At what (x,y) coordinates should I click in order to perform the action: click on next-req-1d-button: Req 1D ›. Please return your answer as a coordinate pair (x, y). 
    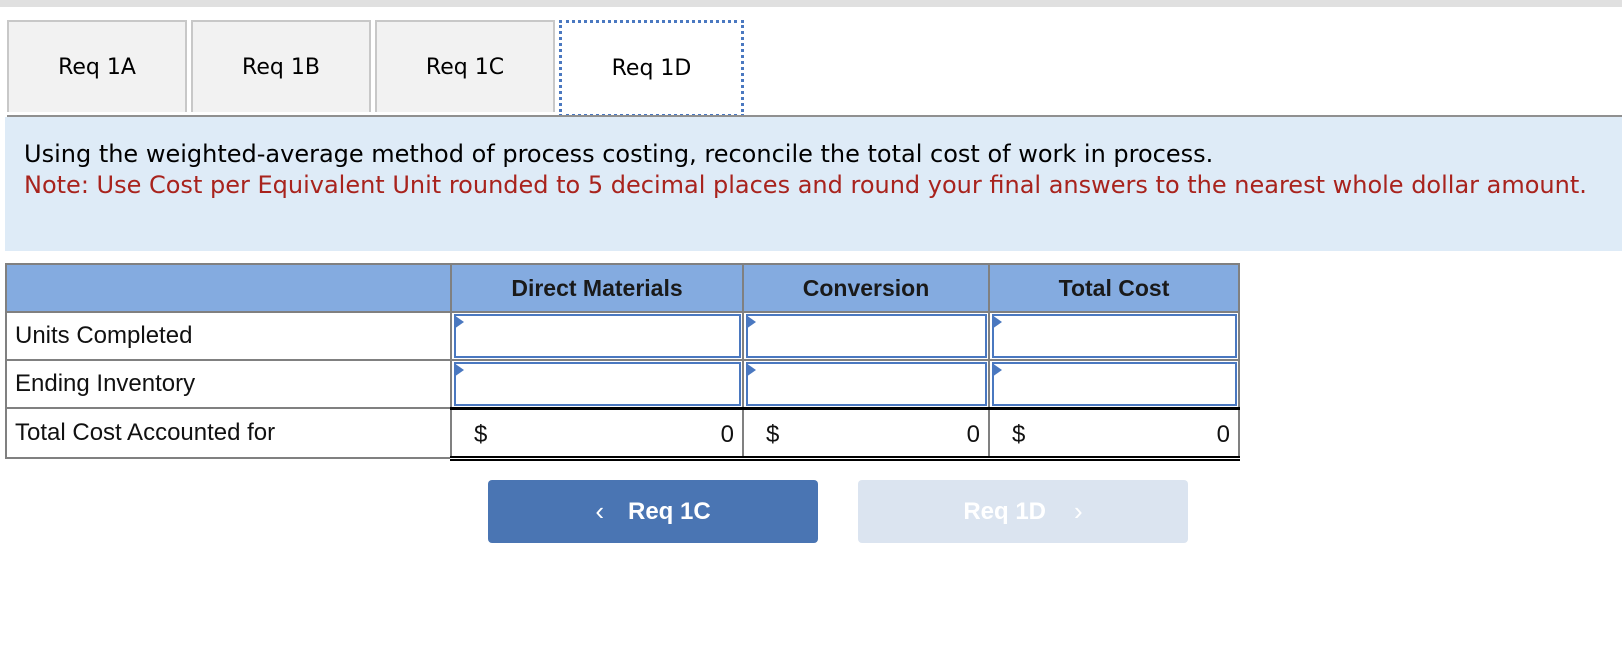
    Looking at the image, I should click on (1023, 511).